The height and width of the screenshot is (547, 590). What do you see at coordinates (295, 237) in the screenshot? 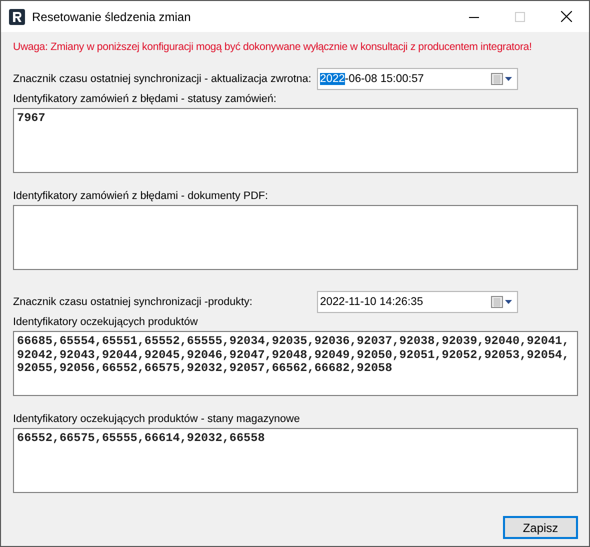
I see `text-area` at bounding box center [295, 237].